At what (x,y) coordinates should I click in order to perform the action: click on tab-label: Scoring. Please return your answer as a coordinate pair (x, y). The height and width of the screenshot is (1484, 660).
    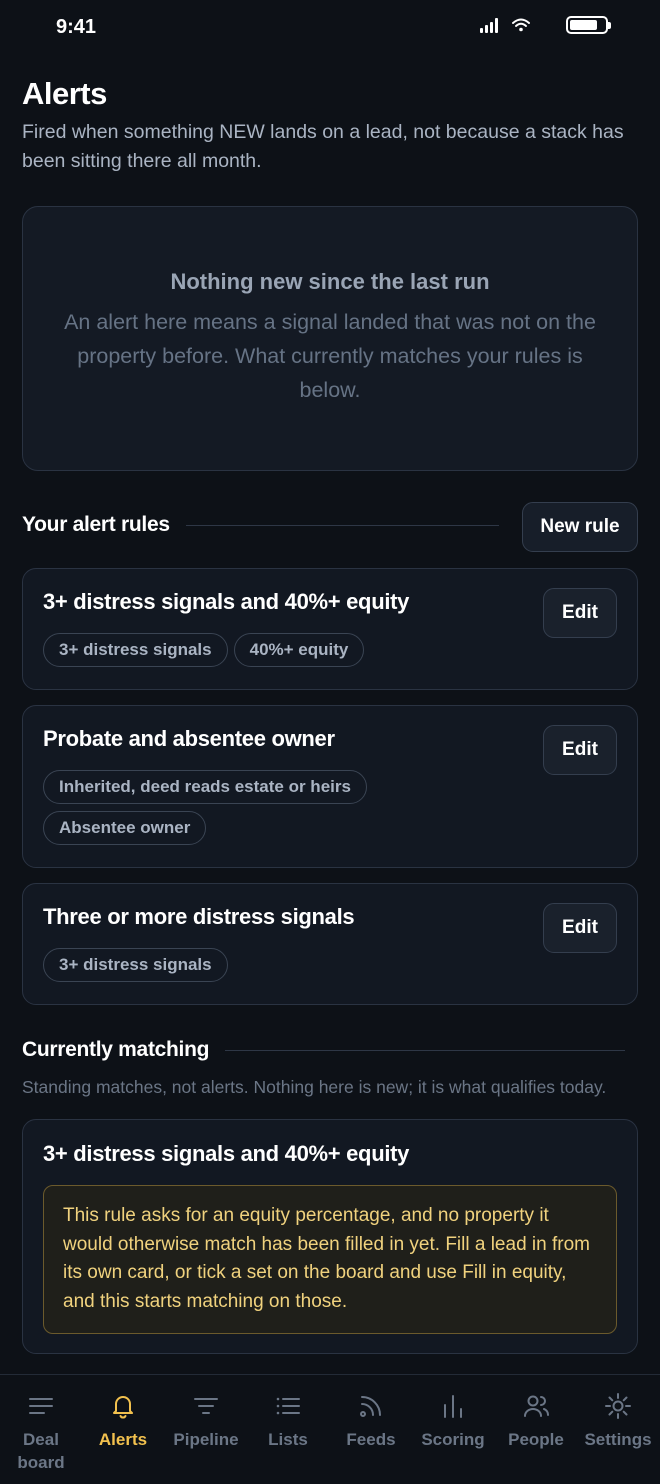
    Looking at the image, I should click on (453, 1439).